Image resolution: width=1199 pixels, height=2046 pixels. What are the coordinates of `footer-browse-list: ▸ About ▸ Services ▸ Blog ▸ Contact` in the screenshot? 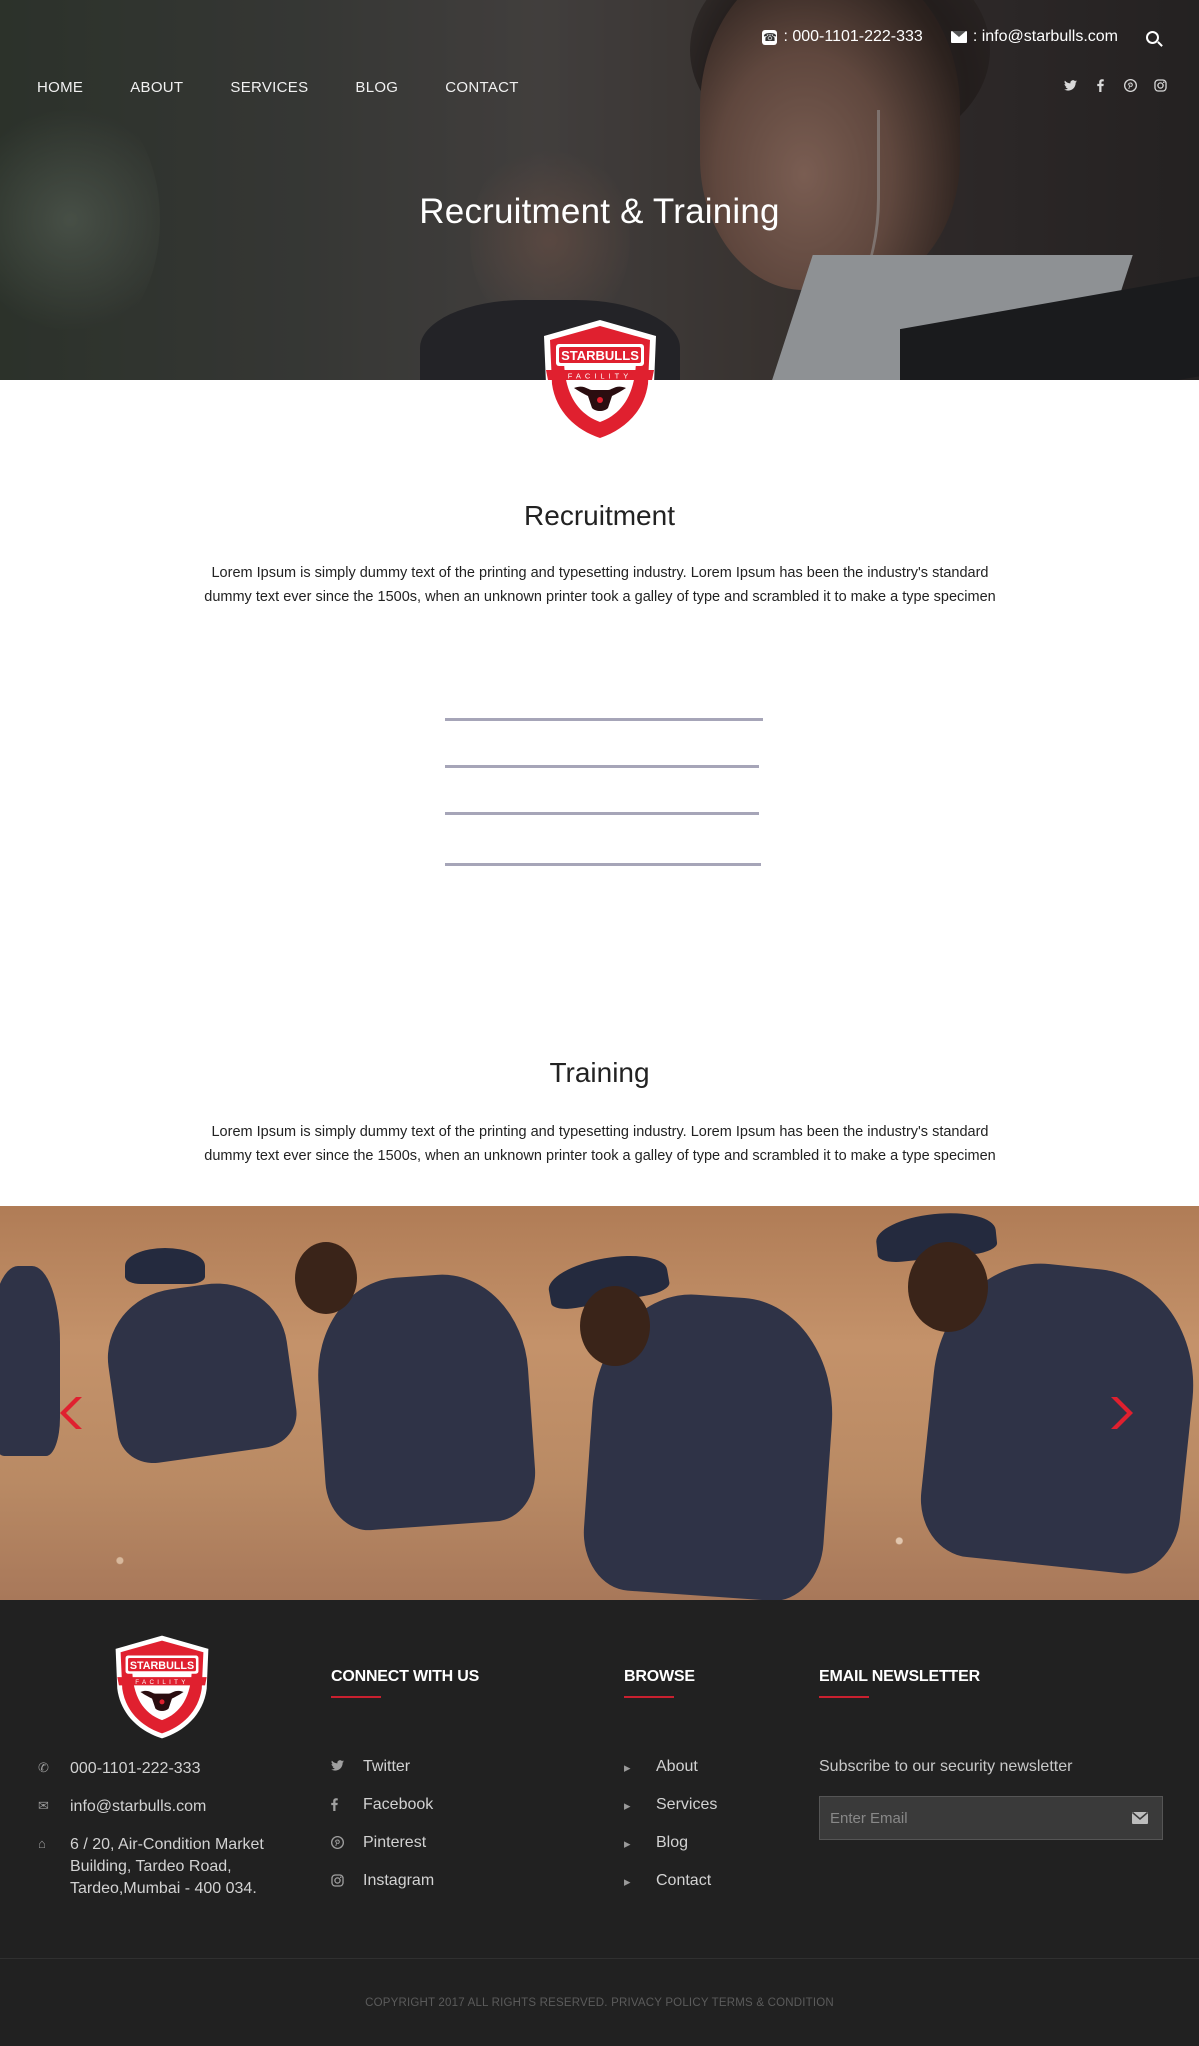 It's located at (670, 1834).